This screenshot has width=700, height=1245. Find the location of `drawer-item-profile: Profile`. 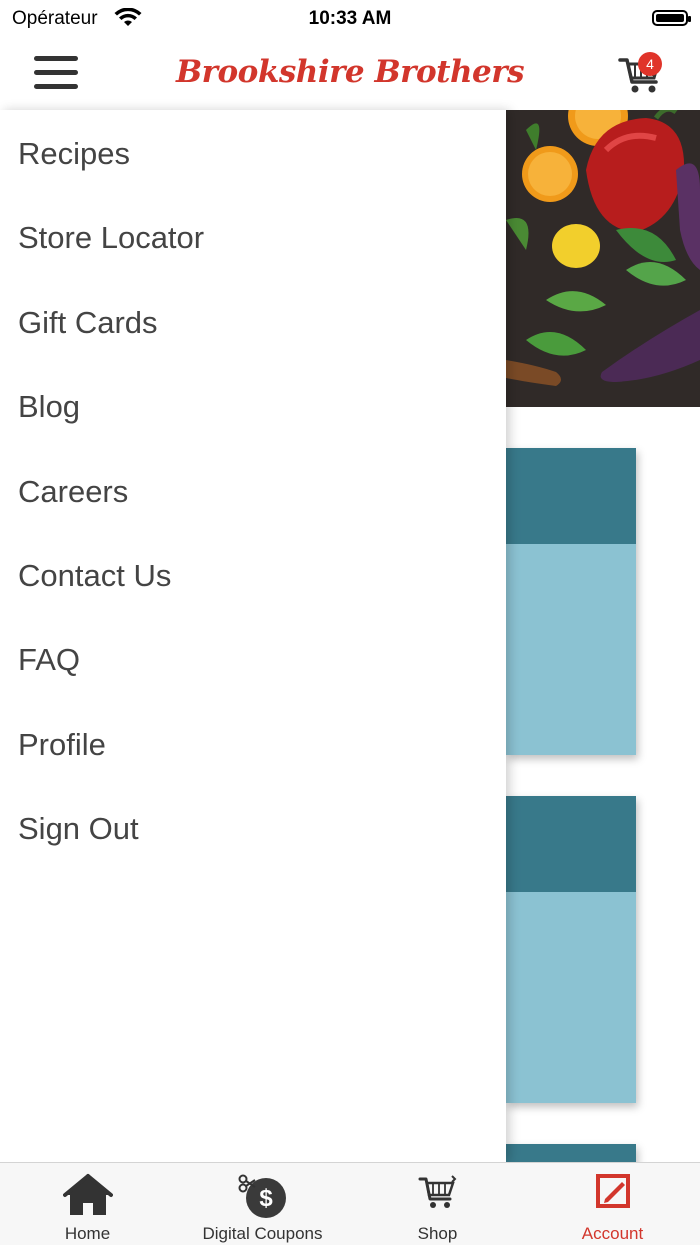

drawer-item-profile: Profile is located at coordinates (62, 745).